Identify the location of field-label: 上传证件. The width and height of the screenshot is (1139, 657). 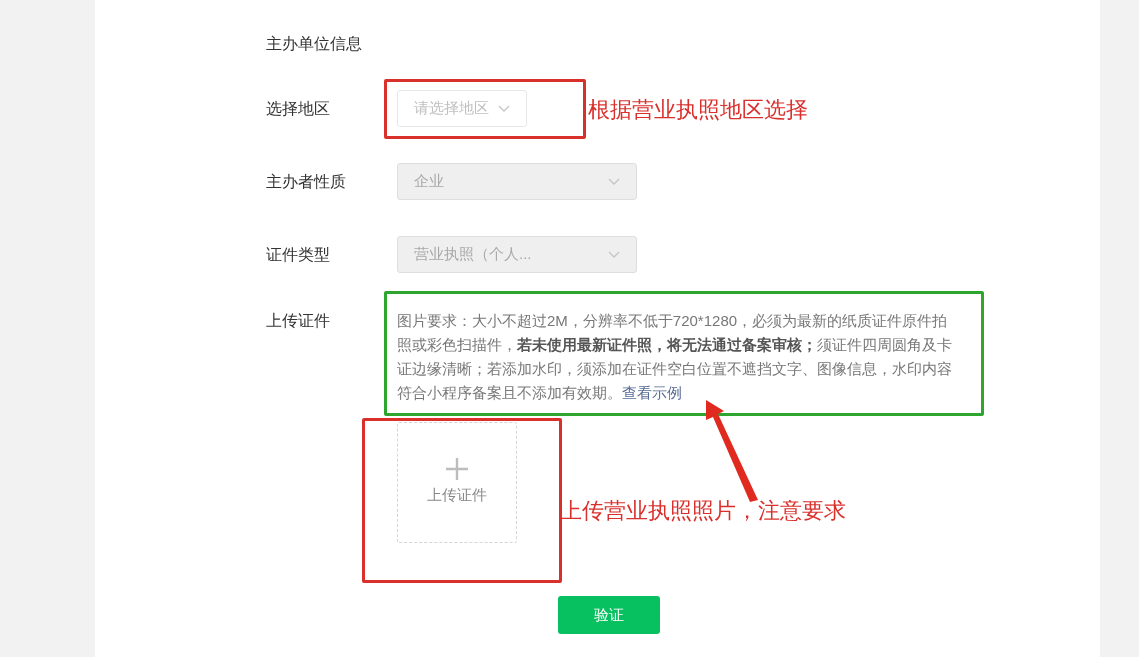
(298, 321).